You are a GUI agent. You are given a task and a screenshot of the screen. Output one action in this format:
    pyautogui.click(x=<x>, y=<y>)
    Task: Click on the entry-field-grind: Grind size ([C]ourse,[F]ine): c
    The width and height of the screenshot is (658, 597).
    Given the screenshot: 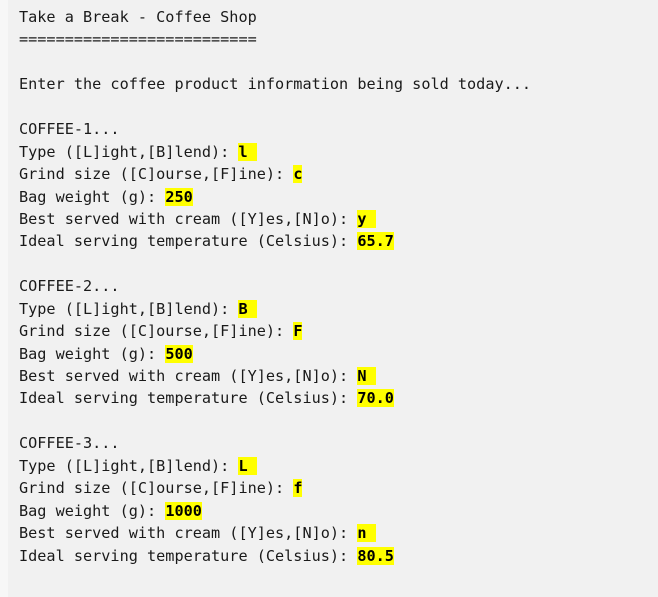 What is the action you would take?
    pyautogui.click(x=338, y=174)
    